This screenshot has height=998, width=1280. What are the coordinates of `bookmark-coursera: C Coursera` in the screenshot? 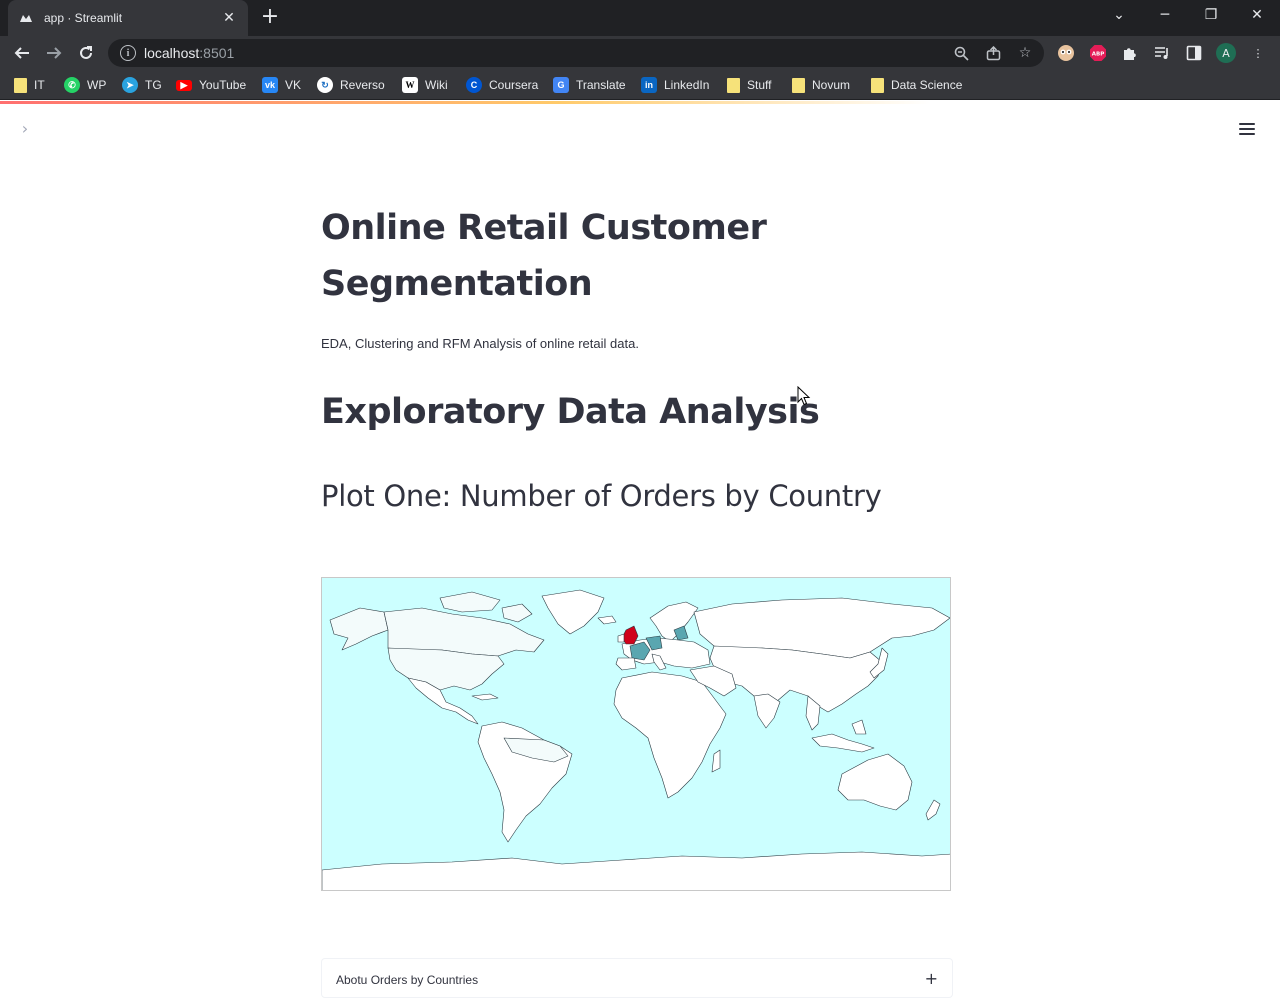 It's located at (502, 85).